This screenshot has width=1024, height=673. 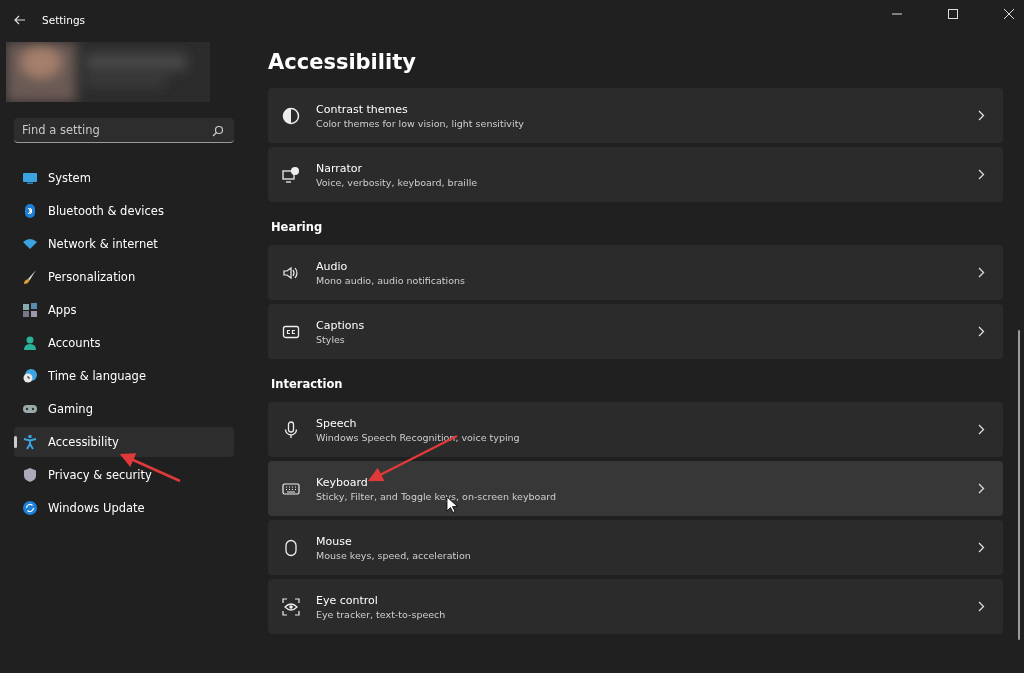 What do you see at coordinates (20, 20) in the screenshot?
I see `back-icon` at bounding box center [20, 20].